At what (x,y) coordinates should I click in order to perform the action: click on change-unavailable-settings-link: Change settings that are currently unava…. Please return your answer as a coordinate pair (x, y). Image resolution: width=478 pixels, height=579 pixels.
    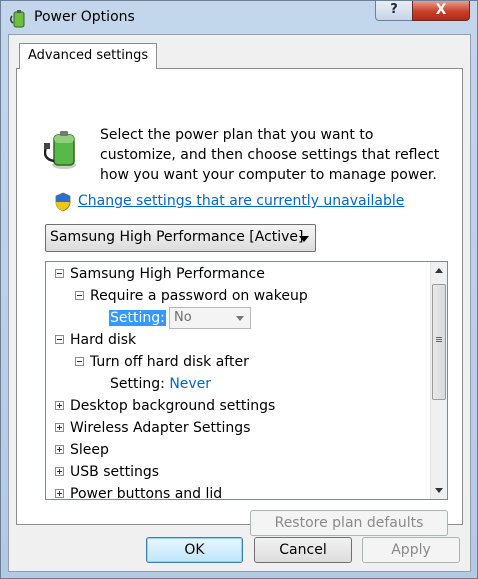
    Looking at the image, I should click on (241, 201).